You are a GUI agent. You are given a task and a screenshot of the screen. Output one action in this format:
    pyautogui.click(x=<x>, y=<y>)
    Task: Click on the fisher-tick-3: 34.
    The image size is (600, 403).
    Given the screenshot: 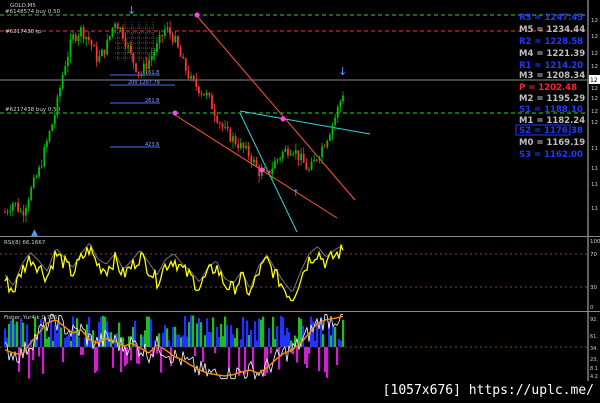 What is the action you would take?
    pyautogui.click(x=594, y=349)
    